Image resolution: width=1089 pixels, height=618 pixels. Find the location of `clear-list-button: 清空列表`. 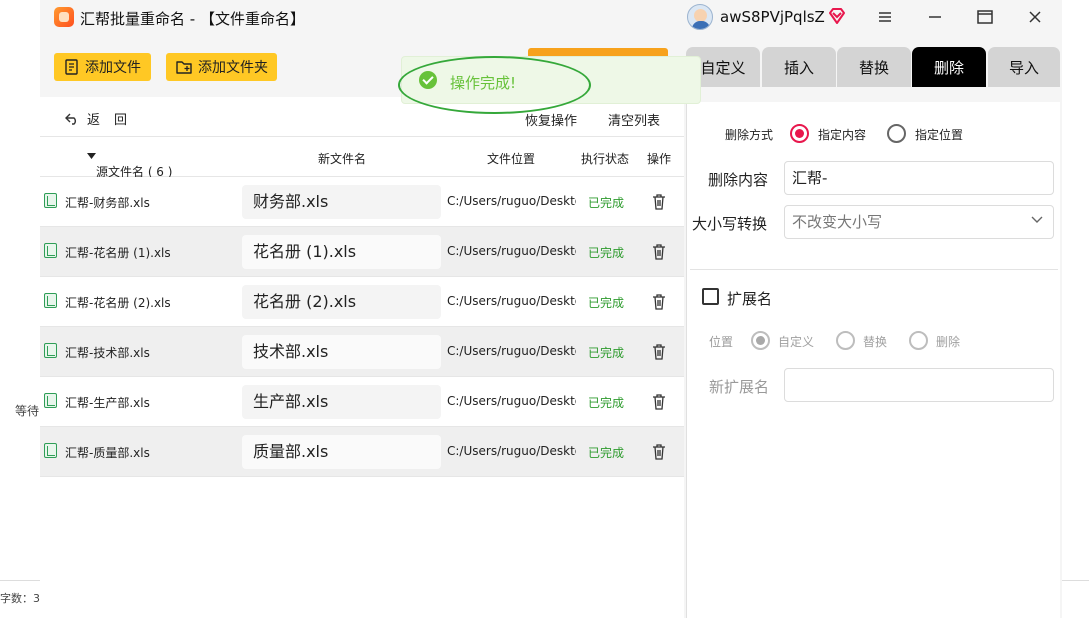

clear-list-button: 清空列表 is located at coordinates (634, 119).